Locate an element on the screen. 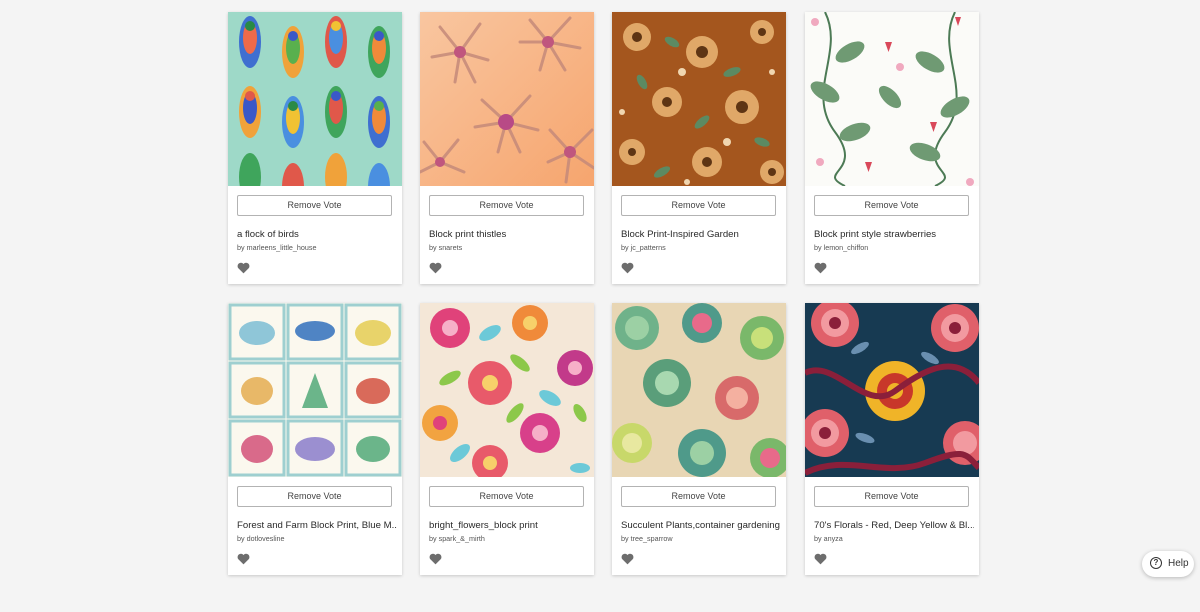  author-link: lemon_chiffon is located at coordinates (846, 247).